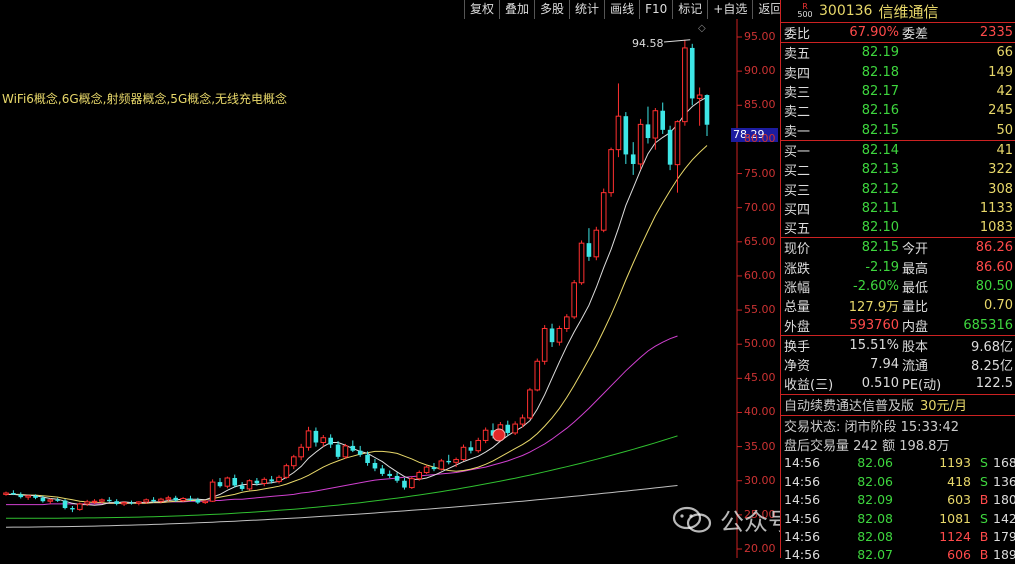  What do you see at coordinates (729, 9) in the screenshot?
I see `toolbar-add-watchlist-button: +自选` at bounding box center [729, 9].